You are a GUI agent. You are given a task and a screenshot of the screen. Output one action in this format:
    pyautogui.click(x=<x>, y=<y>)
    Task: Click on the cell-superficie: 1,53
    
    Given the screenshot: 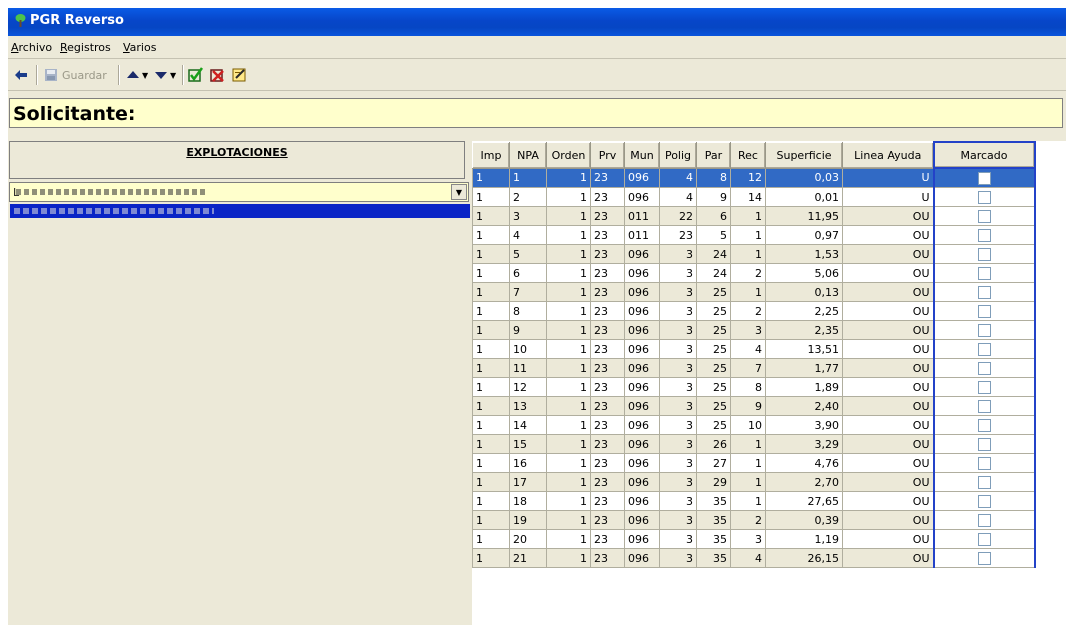 What is the action you would take?
    pyautogui.click(x=804, y=254)
    